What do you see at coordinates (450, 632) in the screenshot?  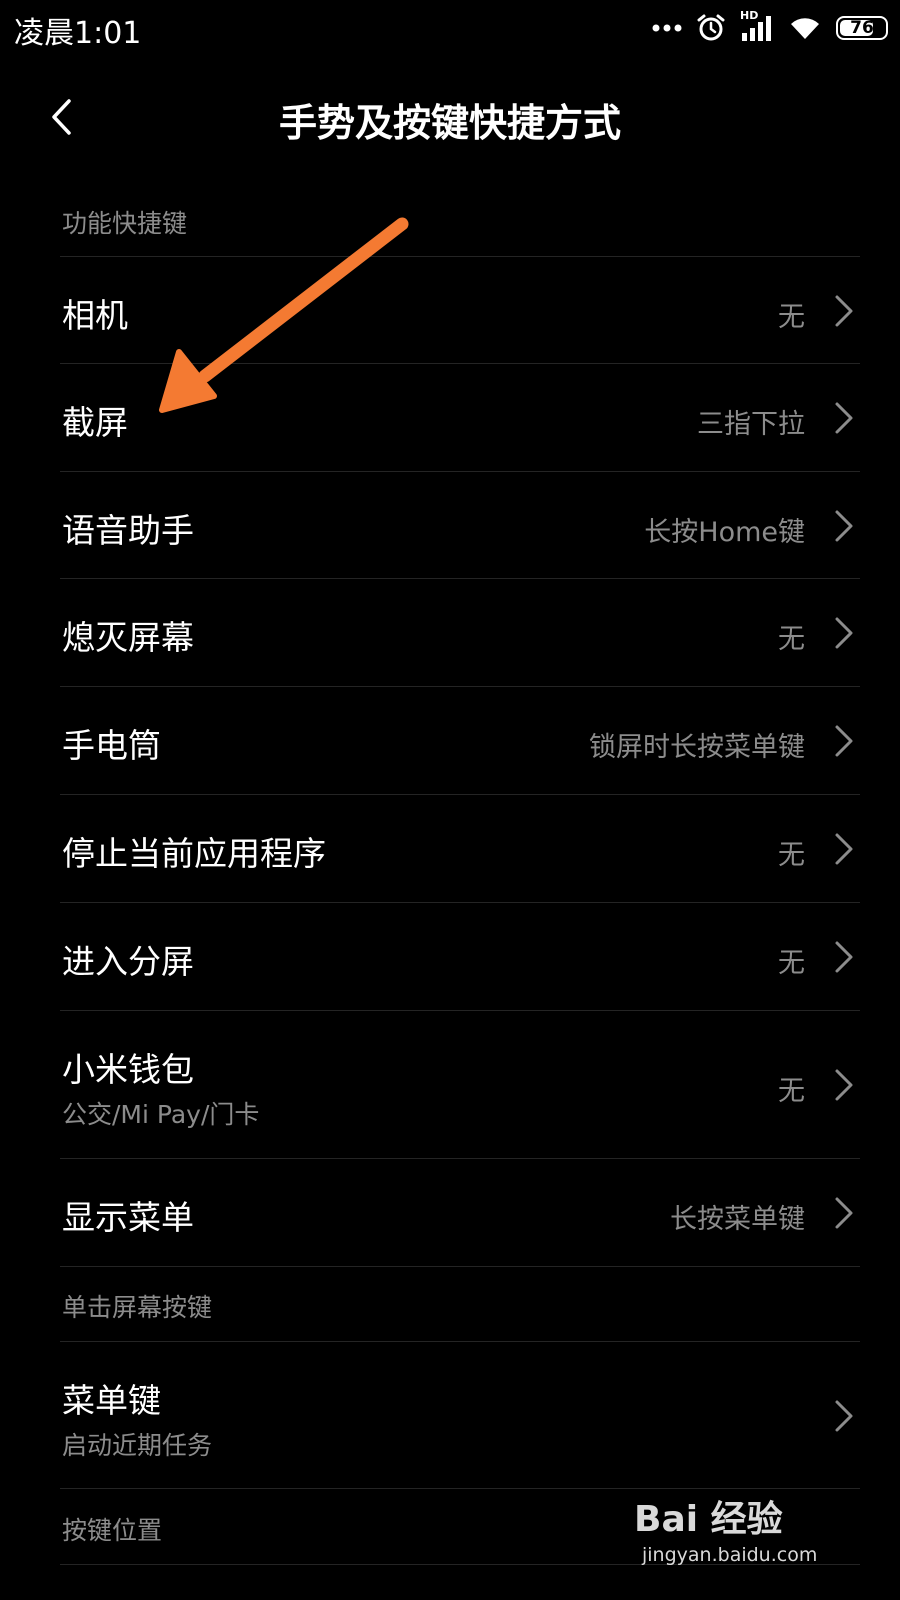 I see `row-screen-off: 熄灭屏幕 无` at bounding box center [450, 632].